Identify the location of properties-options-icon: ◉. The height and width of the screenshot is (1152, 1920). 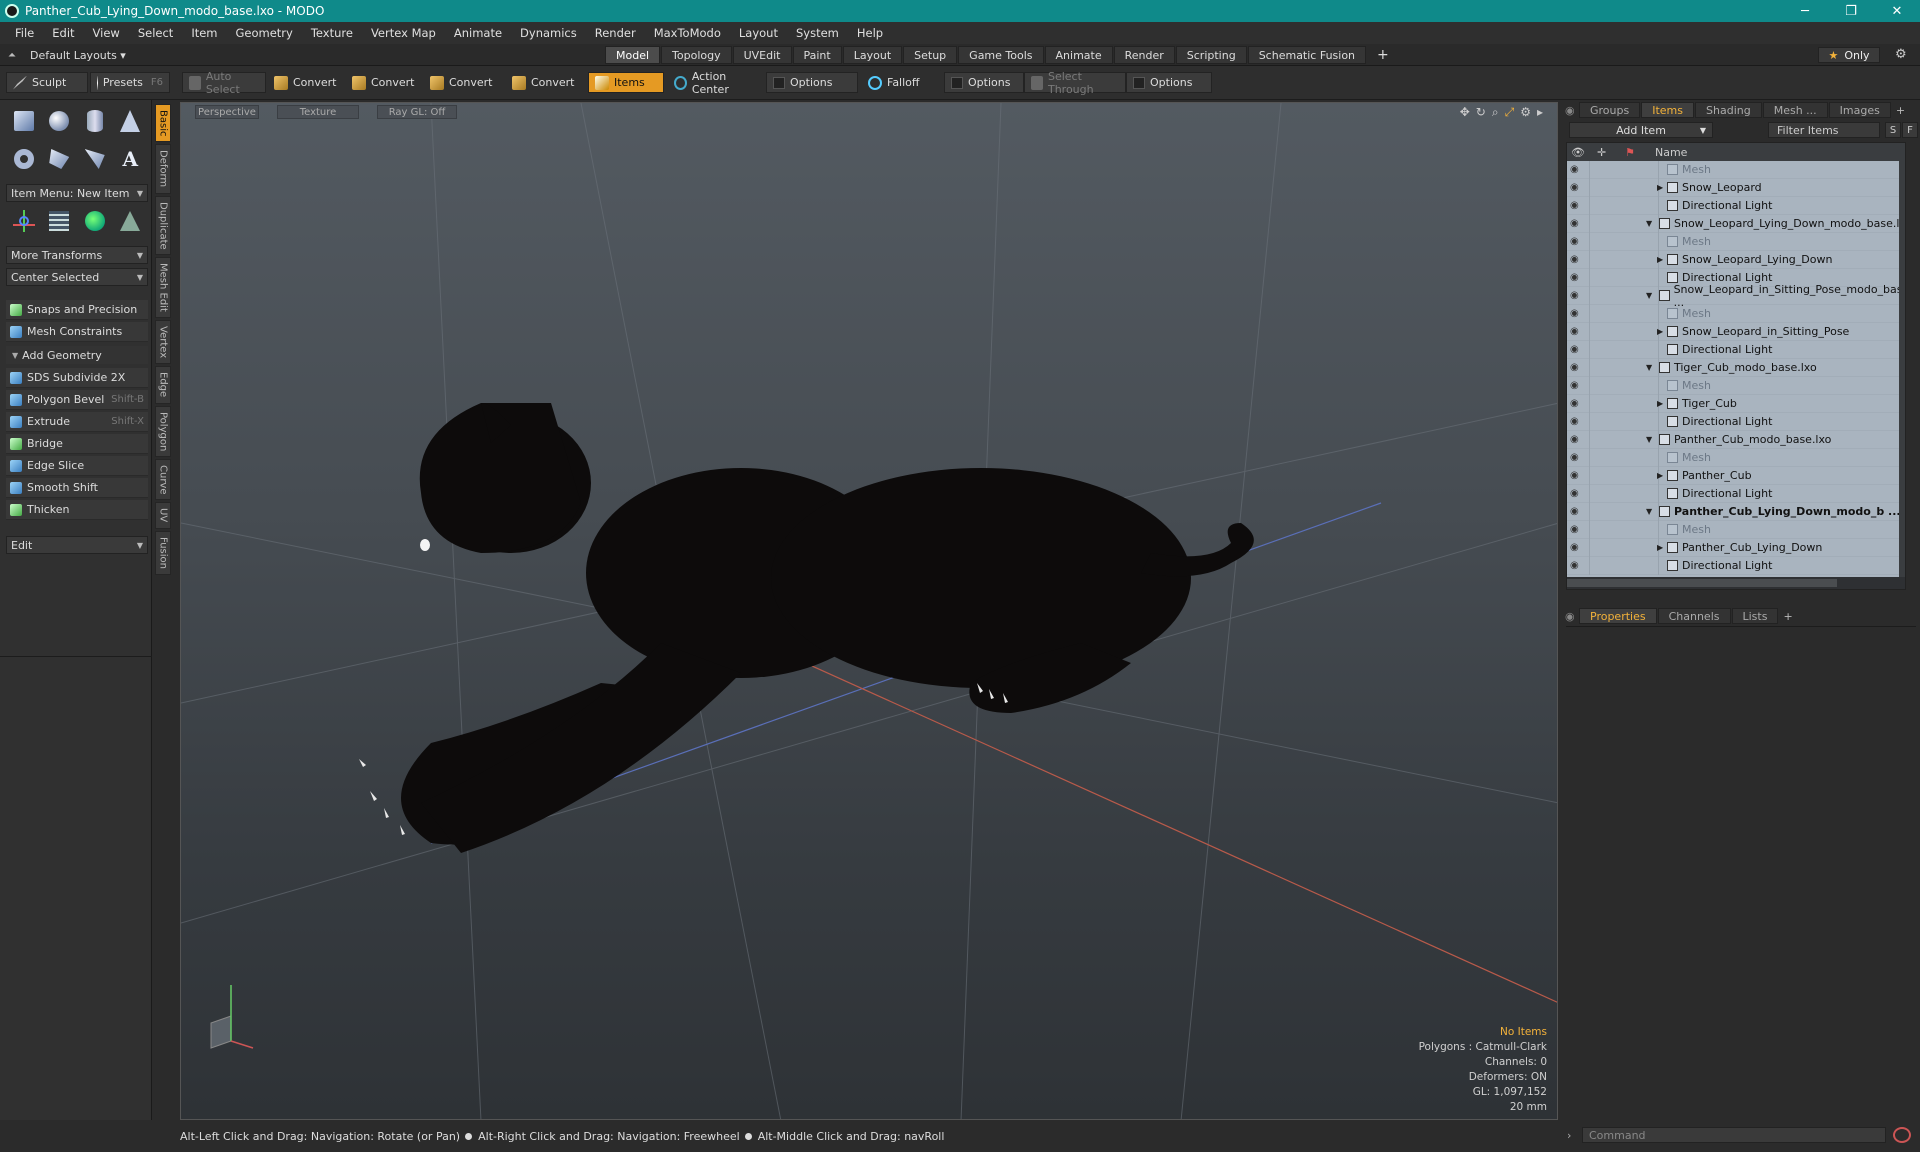
(1571, 616).